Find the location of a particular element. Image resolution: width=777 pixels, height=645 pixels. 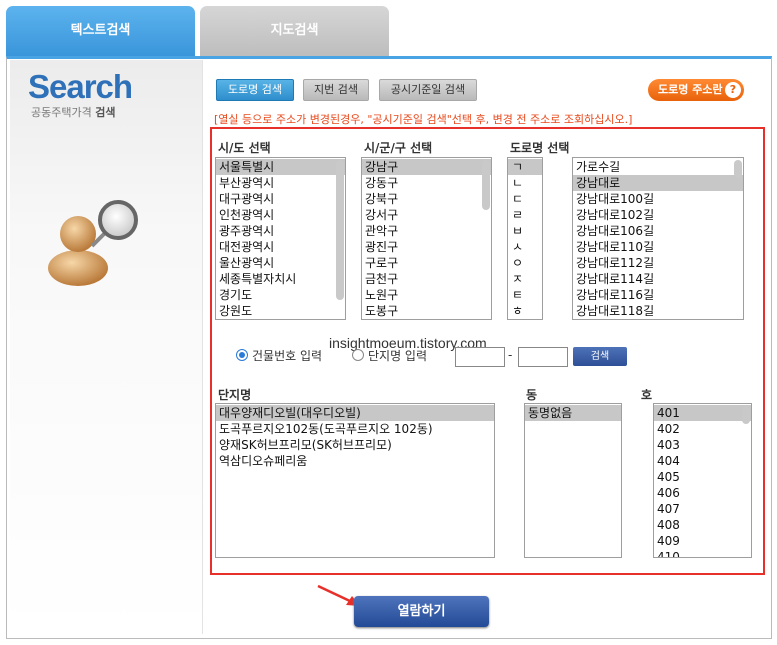

list-item: 강원도 is located at coordinates (280, 311).